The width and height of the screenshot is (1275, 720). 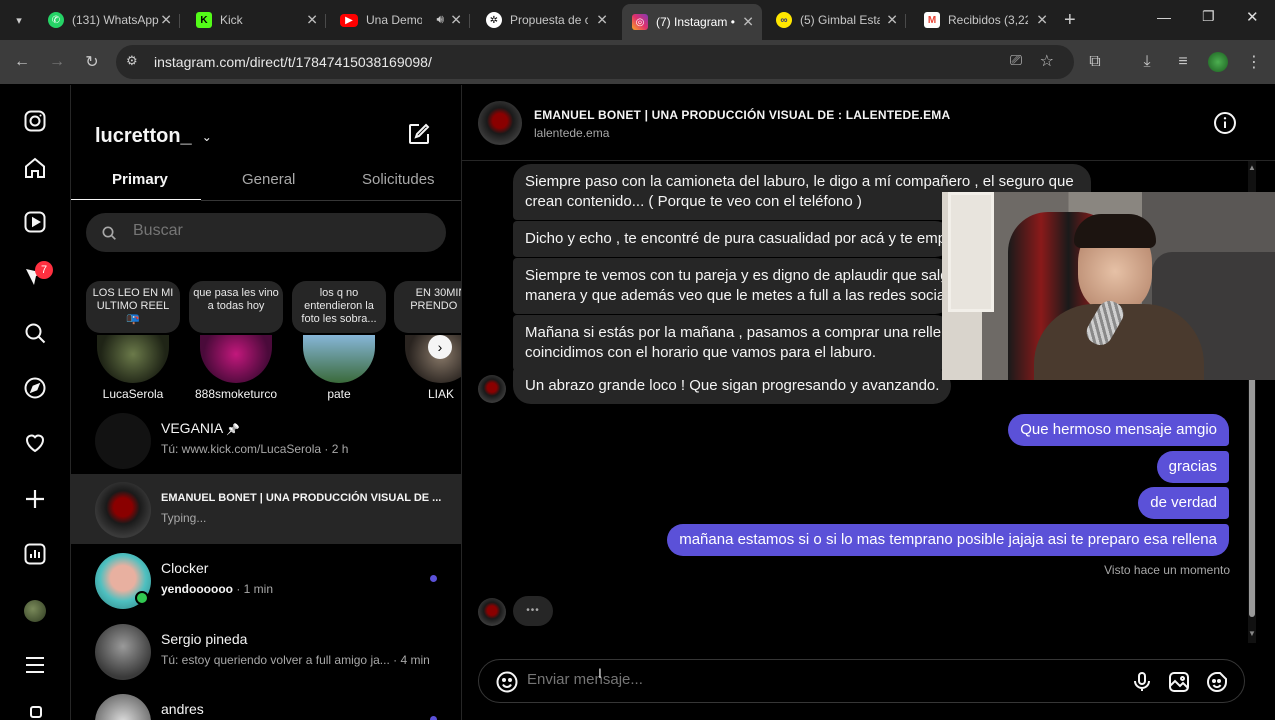 I want to click on reels-icon, so click(x=35, y=222).